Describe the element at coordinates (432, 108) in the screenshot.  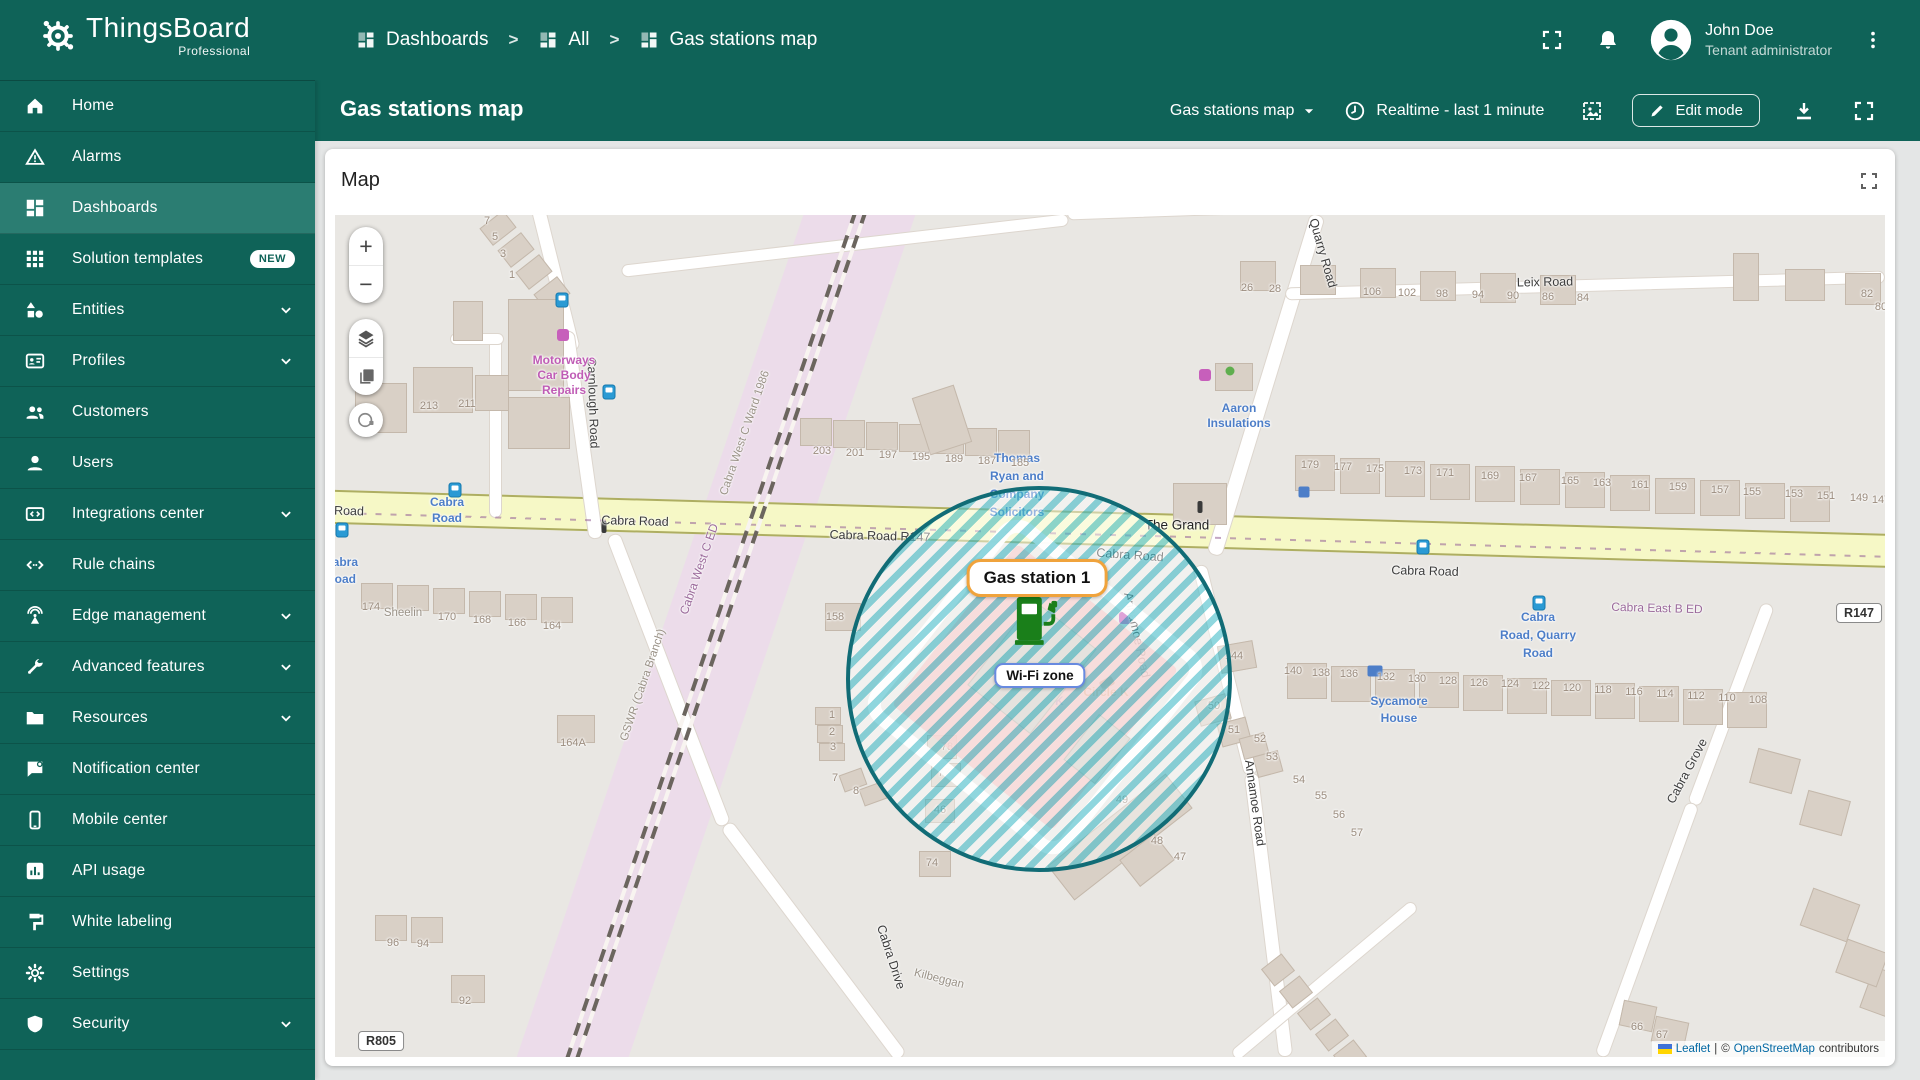
I see `page-title: Gas stations map` at that location.